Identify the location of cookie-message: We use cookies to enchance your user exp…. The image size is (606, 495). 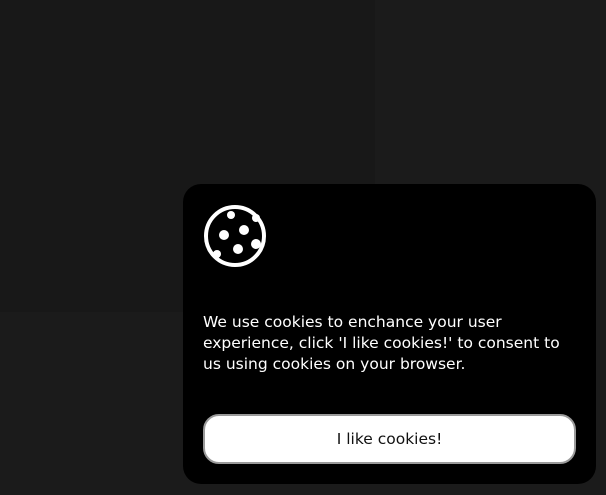
(381, 343).